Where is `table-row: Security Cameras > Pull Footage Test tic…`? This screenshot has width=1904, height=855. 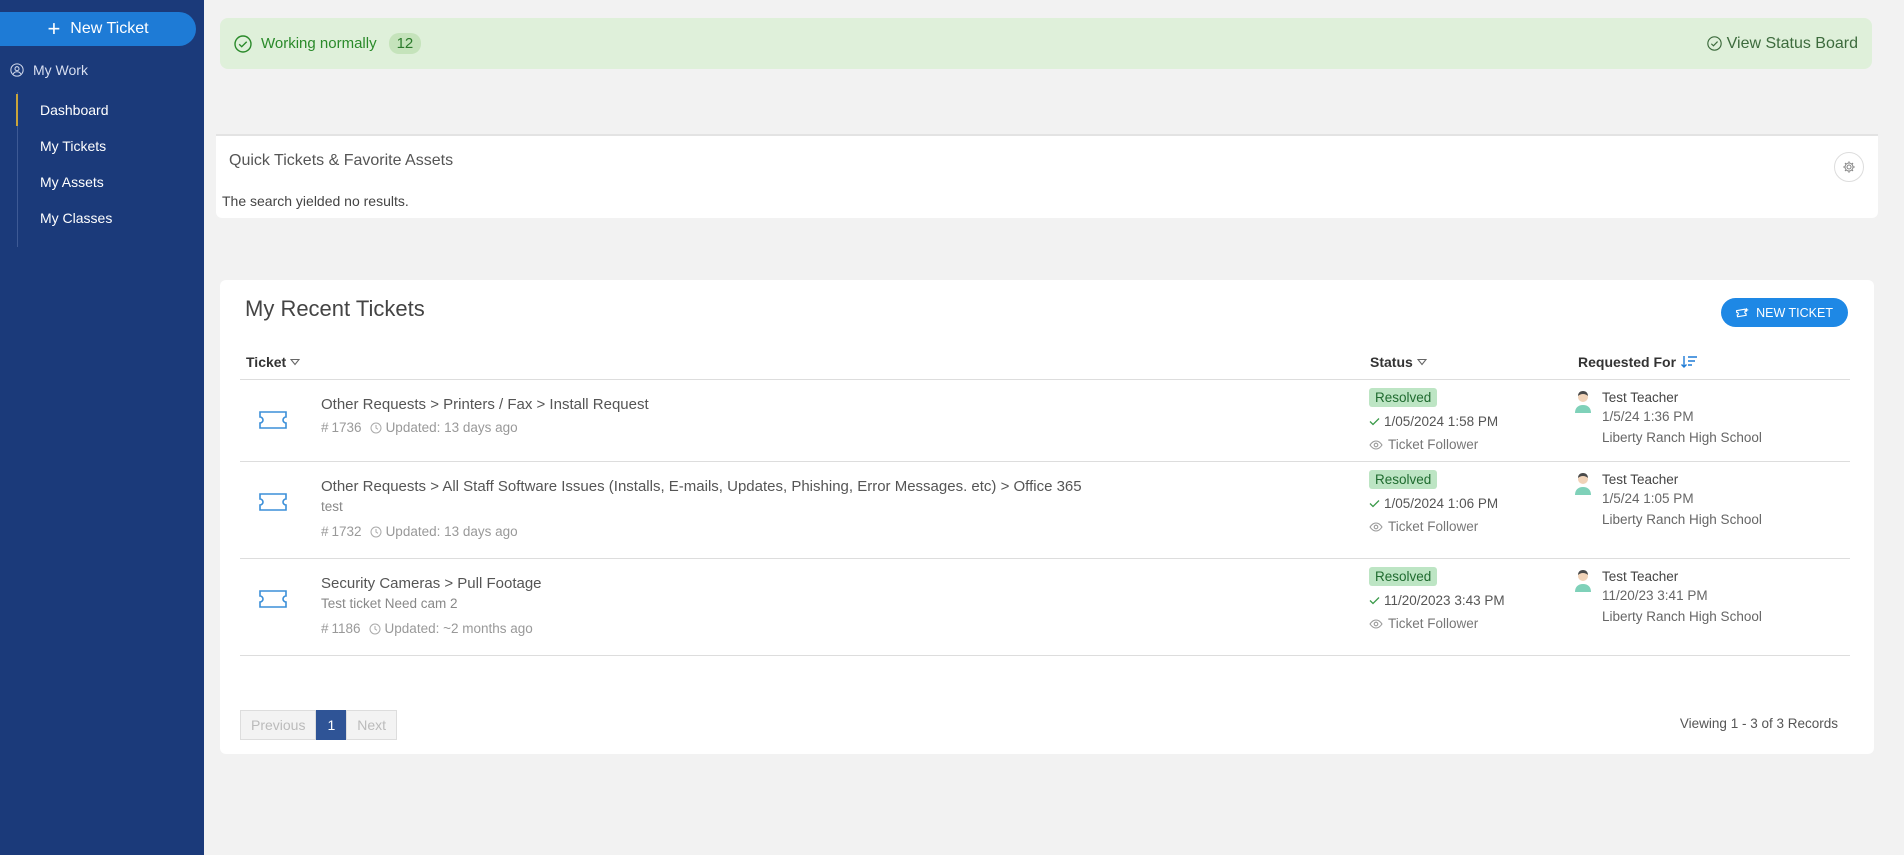 table-row: Security Cameras > Pull Footage Test tic… is located at coordinates (1045, 607).